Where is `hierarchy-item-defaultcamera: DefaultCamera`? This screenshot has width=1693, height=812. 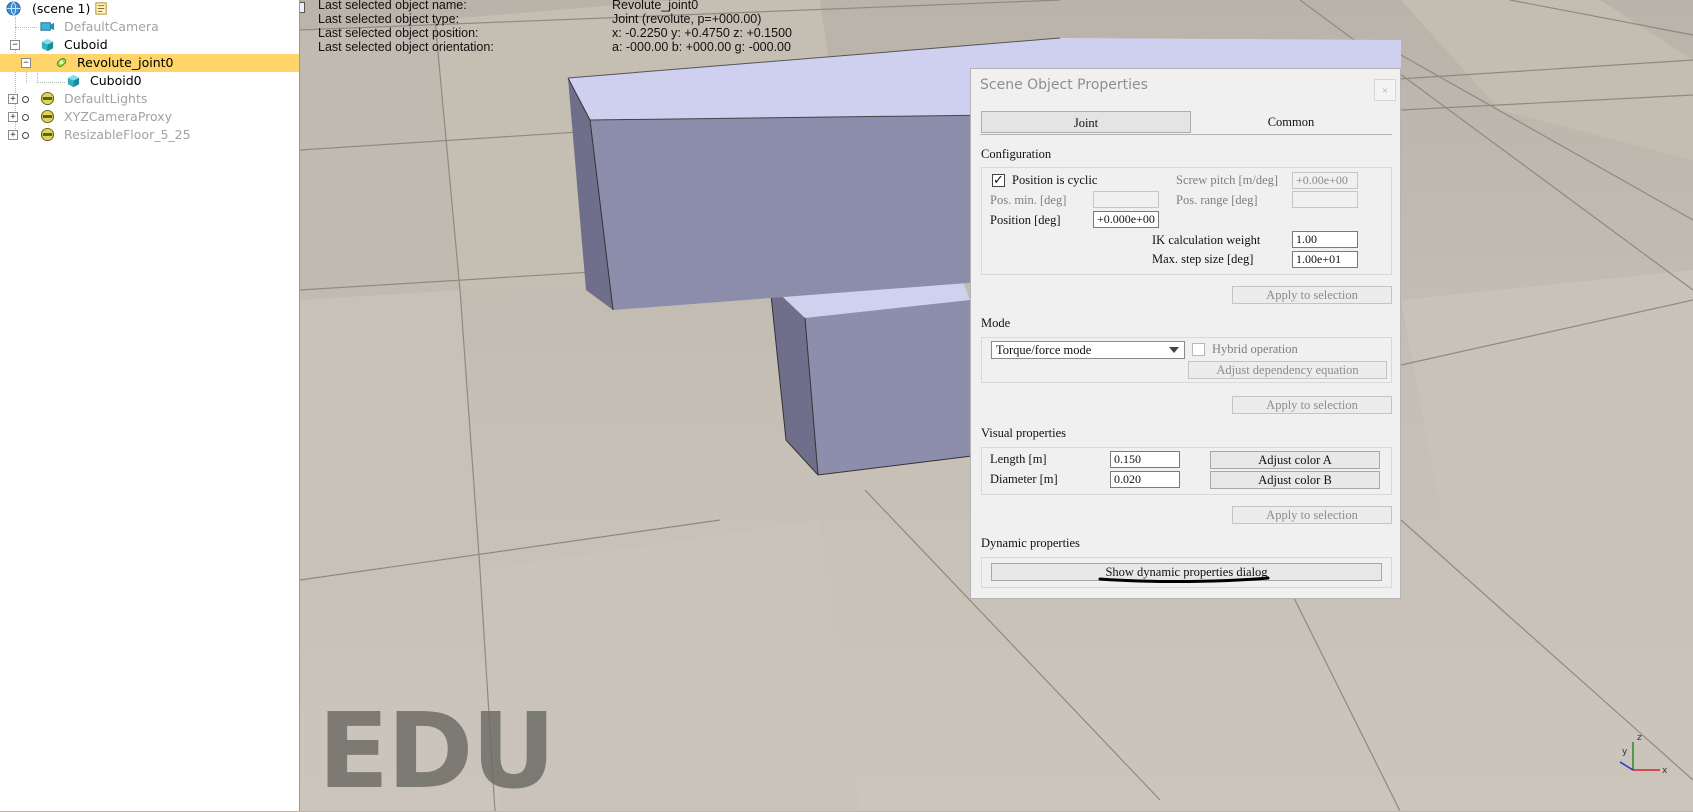 hierarchy-item-defaultcamera: DefaultCamera is located at coordinates (149, 27).